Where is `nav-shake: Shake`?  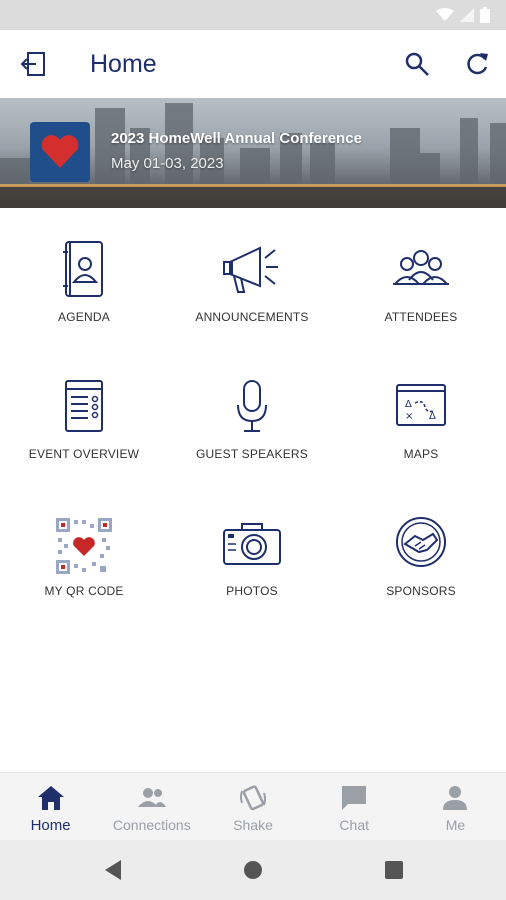
nav-shake: Shake is located at coordinates (252, 807).